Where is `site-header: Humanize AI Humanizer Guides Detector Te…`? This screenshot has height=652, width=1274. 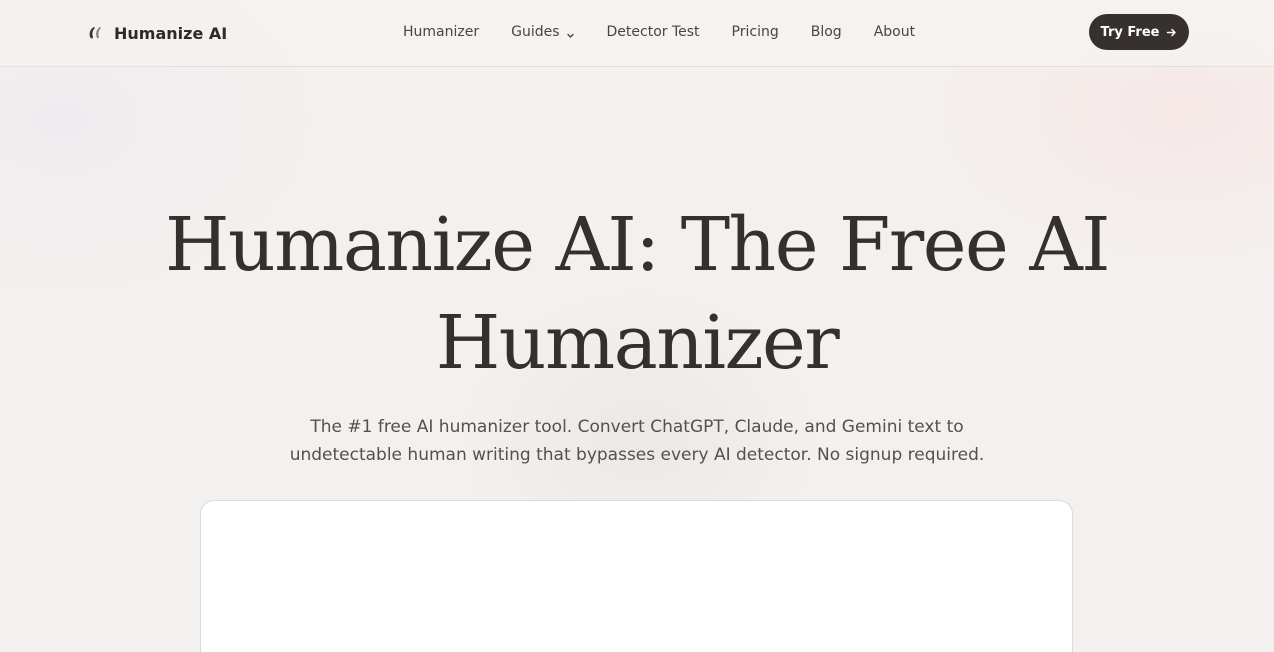 site-header: Humanize AI Humanizer Guides Detector Te… is located at coordinates (637, 33).